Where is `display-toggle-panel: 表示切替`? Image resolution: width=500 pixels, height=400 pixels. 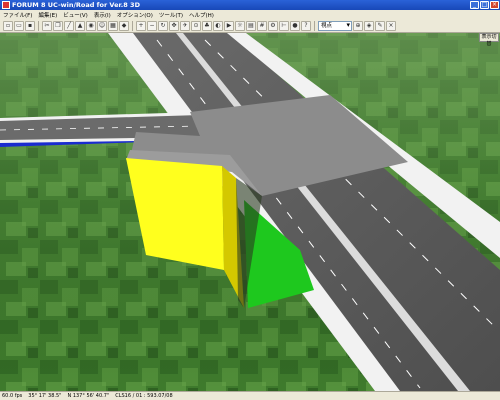 display-toggle-panel: 表示切替 is located at coordinates (489, 40).